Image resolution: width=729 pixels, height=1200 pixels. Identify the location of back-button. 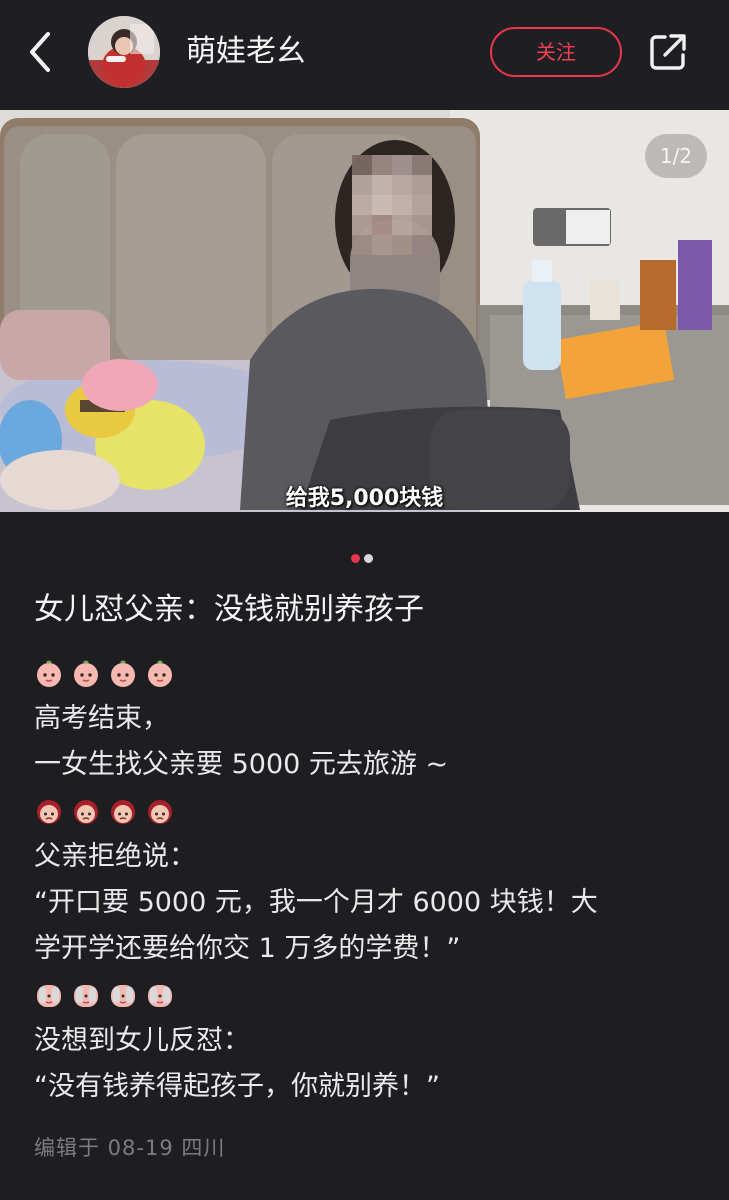
(42, 52).